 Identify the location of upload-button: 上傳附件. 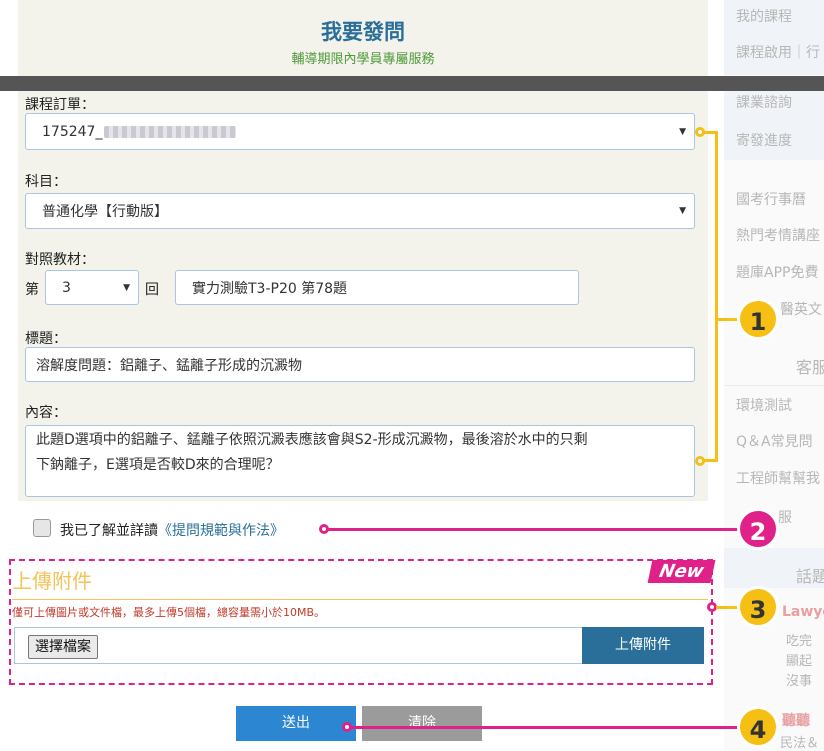
(643, 645).